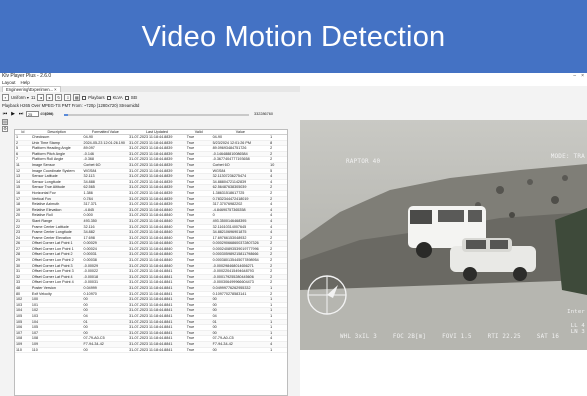 Image resolution: width=587 pixels, height=396 pixels. What do you see at coordinates (89, 181) in the screenshot?
I see `table-cell: 34.888` at bounding box center [89, 181].